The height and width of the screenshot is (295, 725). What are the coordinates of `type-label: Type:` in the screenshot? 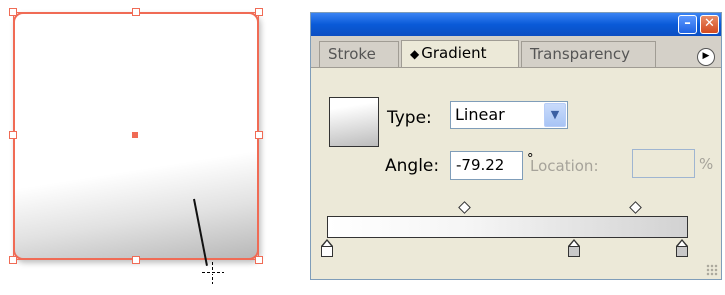 It's located at (409, 118).